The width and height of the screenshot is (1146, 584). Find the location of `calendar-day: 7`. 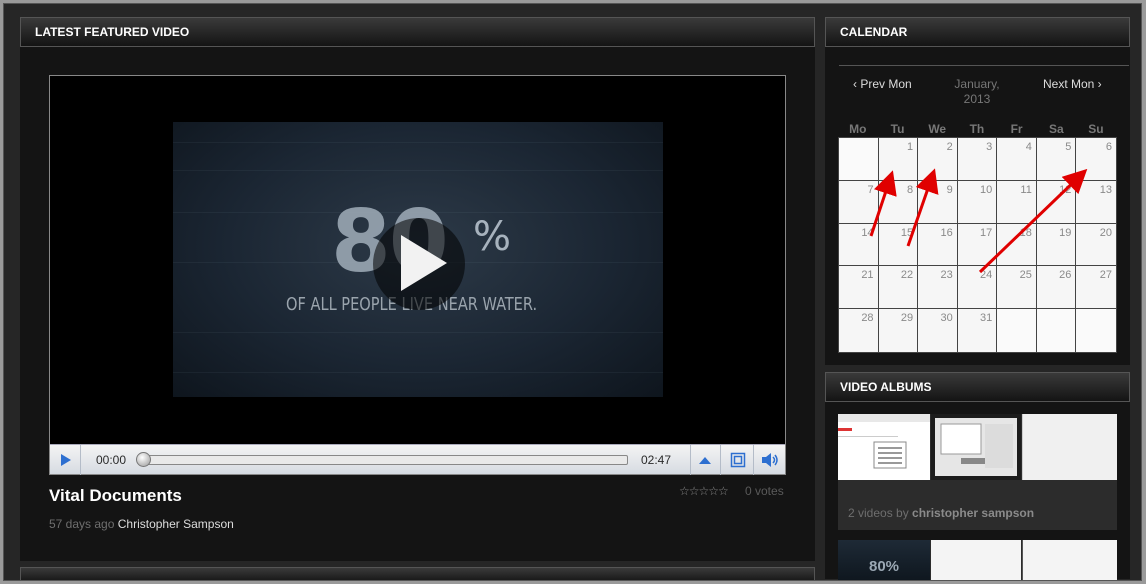

calendar-day: 7 is located at coordinates (859, 202).